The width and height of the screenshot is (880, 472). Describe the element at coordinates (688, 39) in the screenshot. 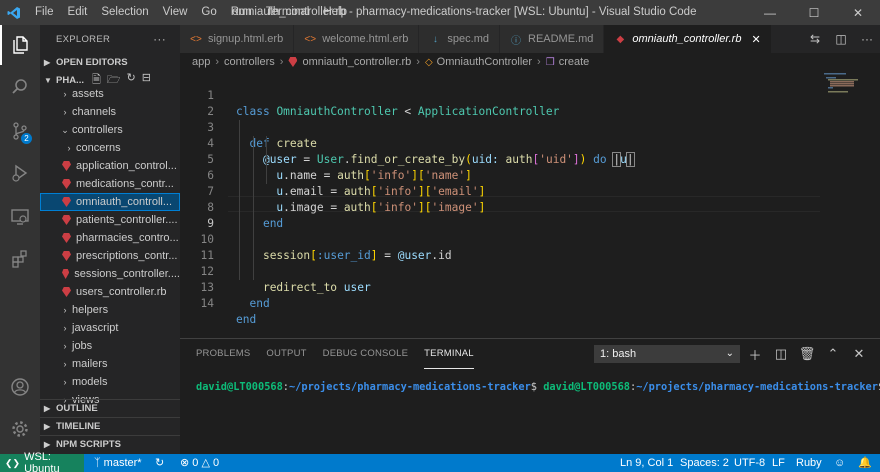

I see `tab-omniauth-controller: ◆ omniauth_controller.rb ✕` at that location.